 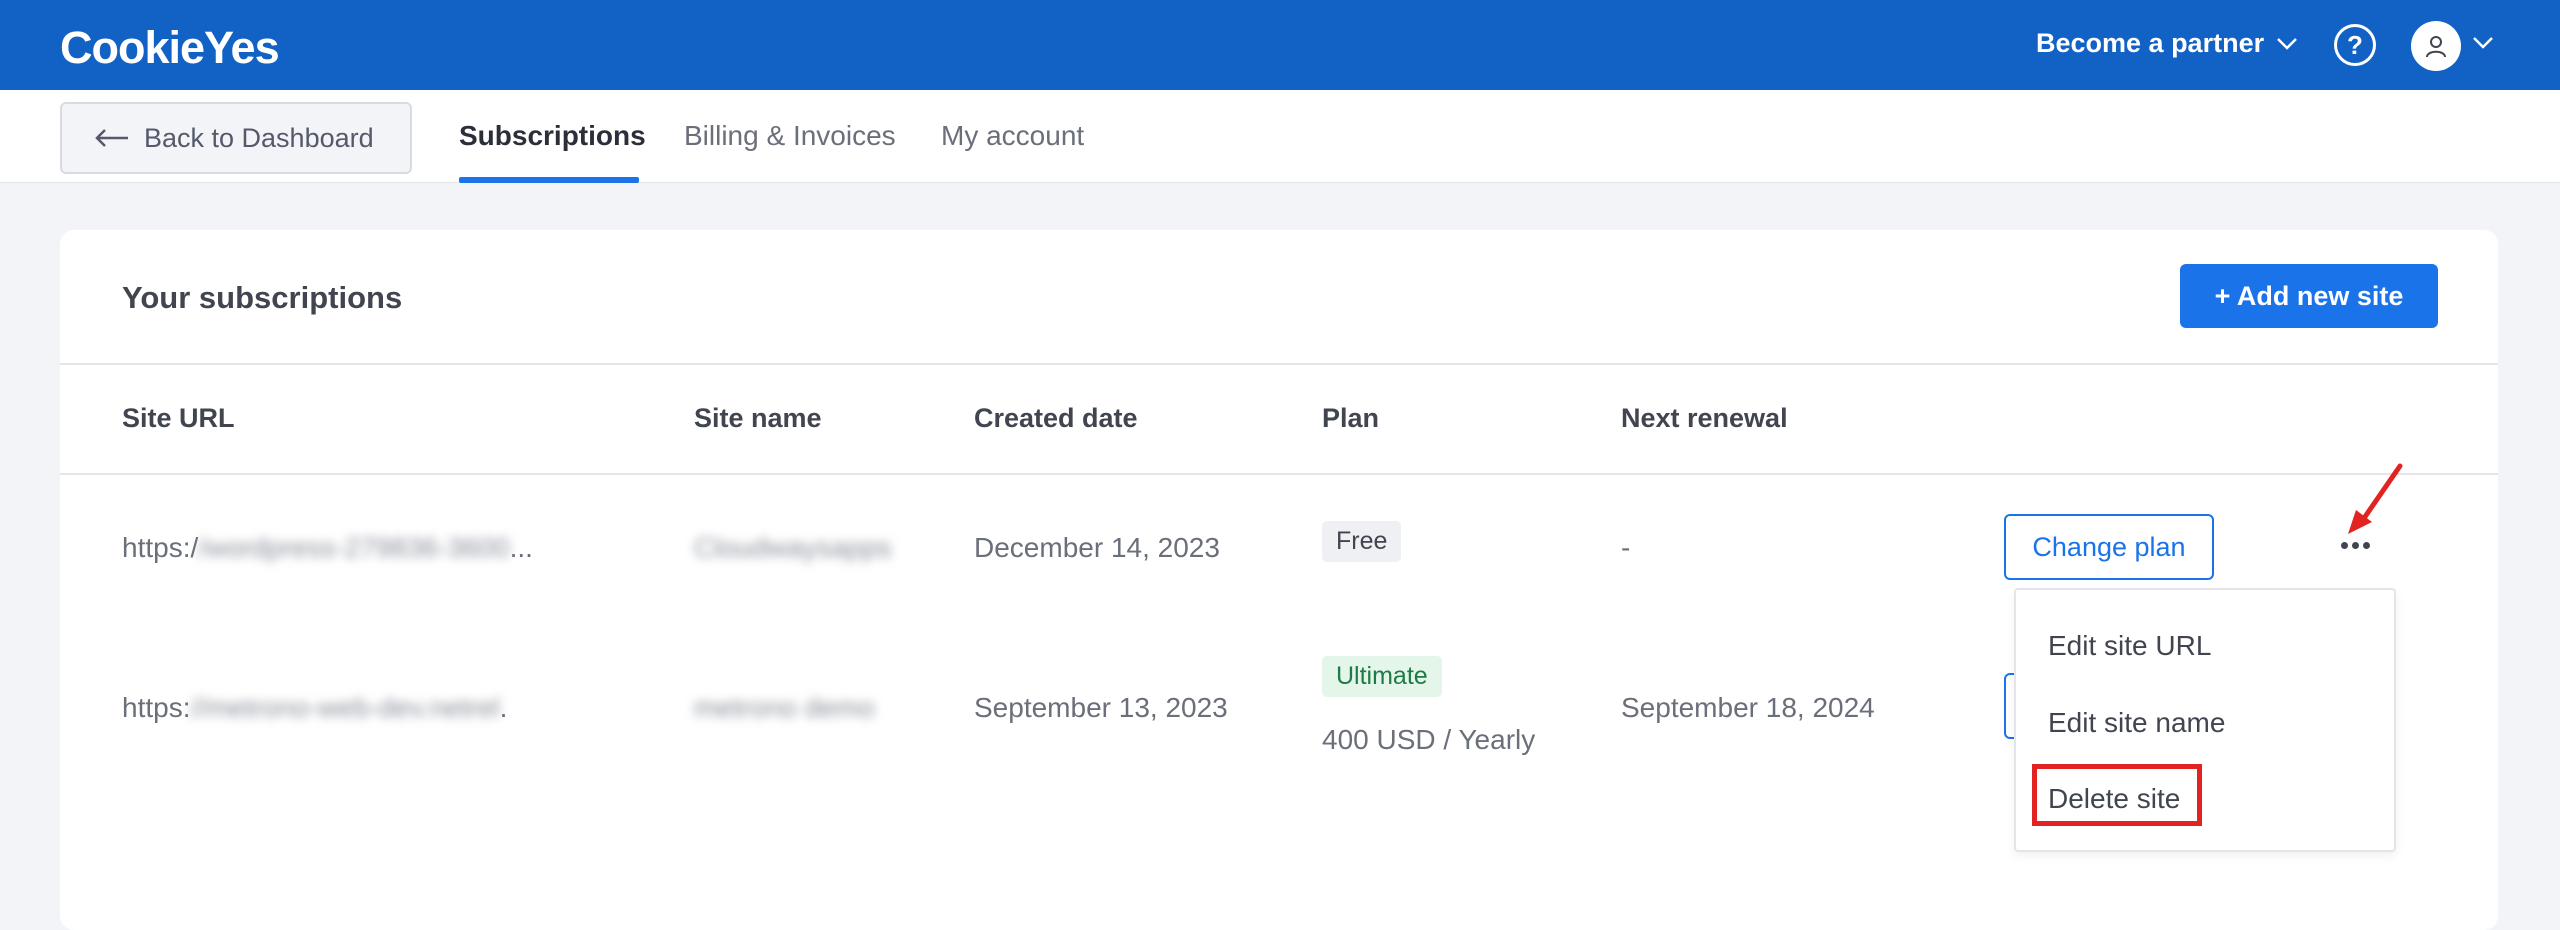 I want to click on site-options-menu: Edit site URL Edit site name Delete site, so click(x=2205, y=720).